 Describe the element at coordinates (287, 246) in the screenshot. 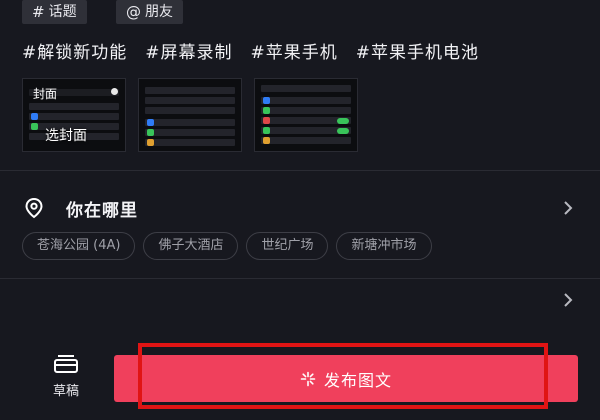

I see `location-chip: 世纪广场` at that location.